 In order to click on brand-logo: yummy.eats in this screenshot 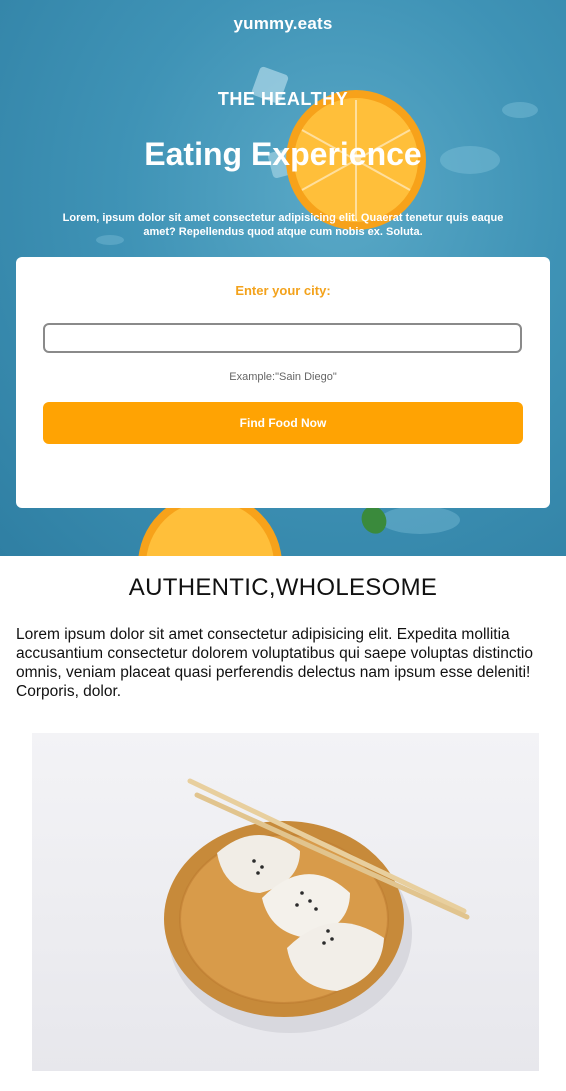, I will do `click(283, 24)`.